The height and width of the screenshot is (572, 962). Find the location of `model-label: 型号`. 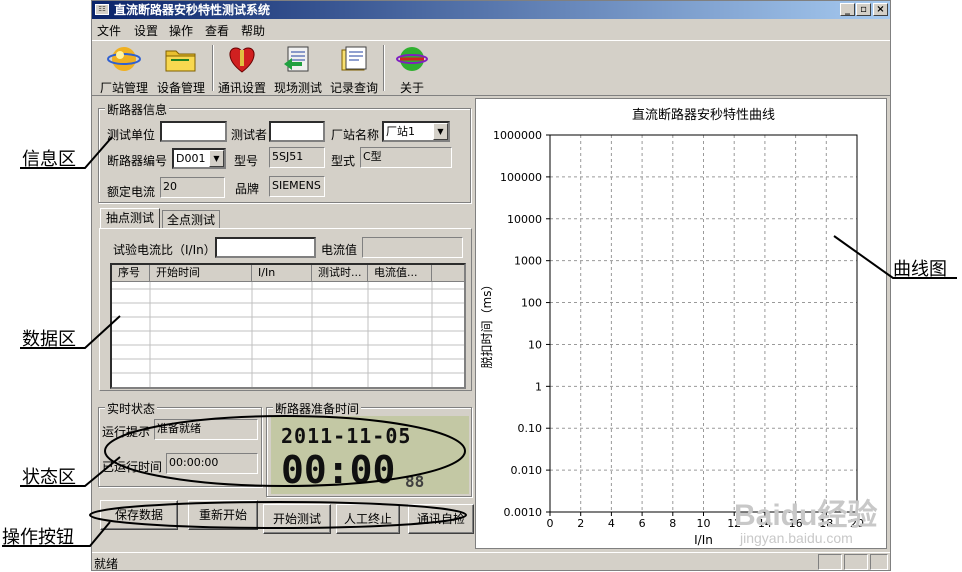

model-label: 型号 is located at coordinates (246, 161).